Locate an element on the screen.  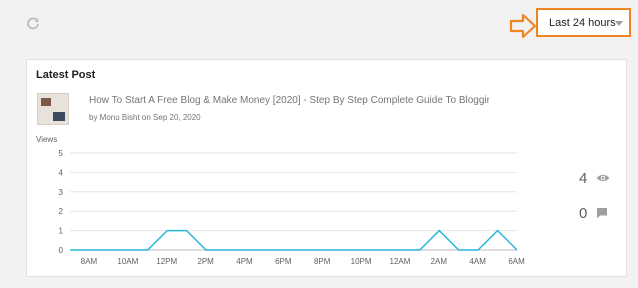
x-tick-label: 10PM is located at coordinates (361, 261).